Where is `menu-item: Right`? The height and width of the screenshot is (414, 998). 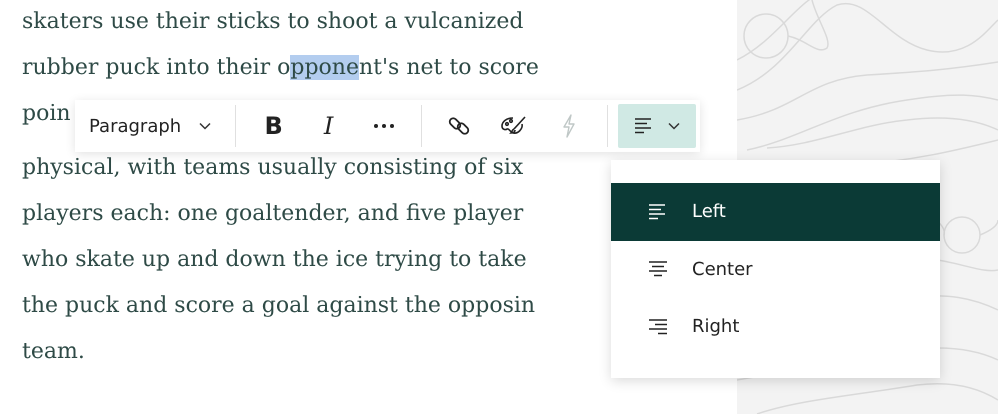 menu-item: Right is located at coordinates (775, 327).